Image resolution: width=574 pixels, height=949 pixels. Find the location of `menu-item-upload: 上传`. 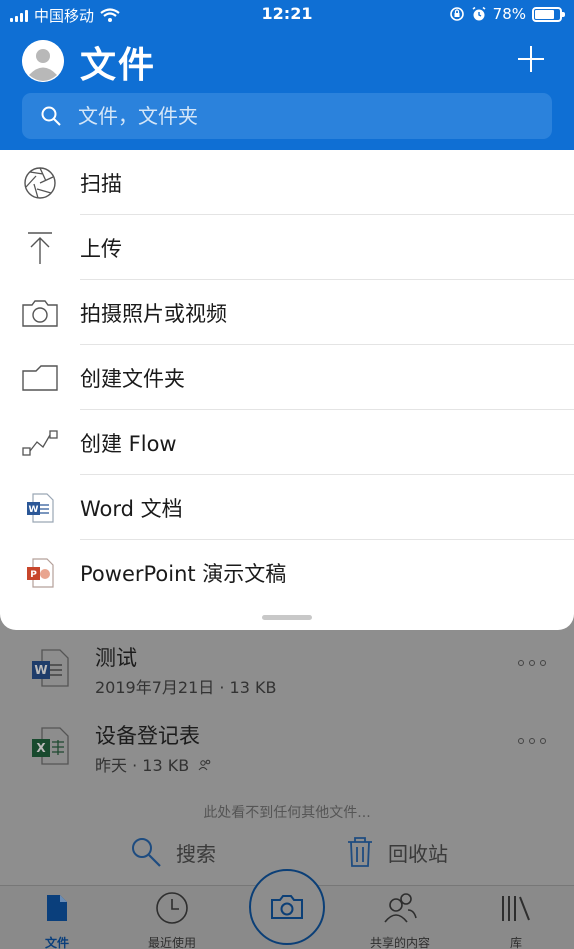

menu-item-upload: 上传 is located at coordinates (287, 247).